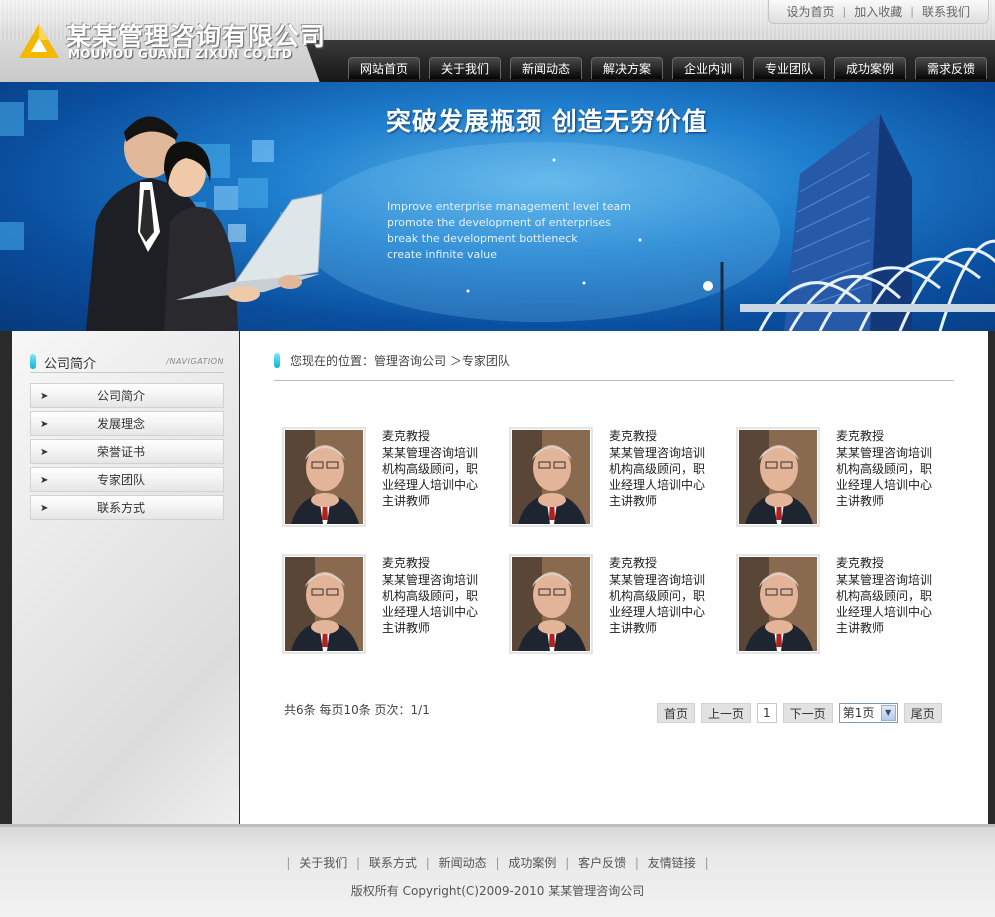 This screenshot has width=995, height=917. What do you see at coordinates (463, 863) in the screenshot?
I see `footer-link-news: 新闻动态` at bounding box center [463, 863].